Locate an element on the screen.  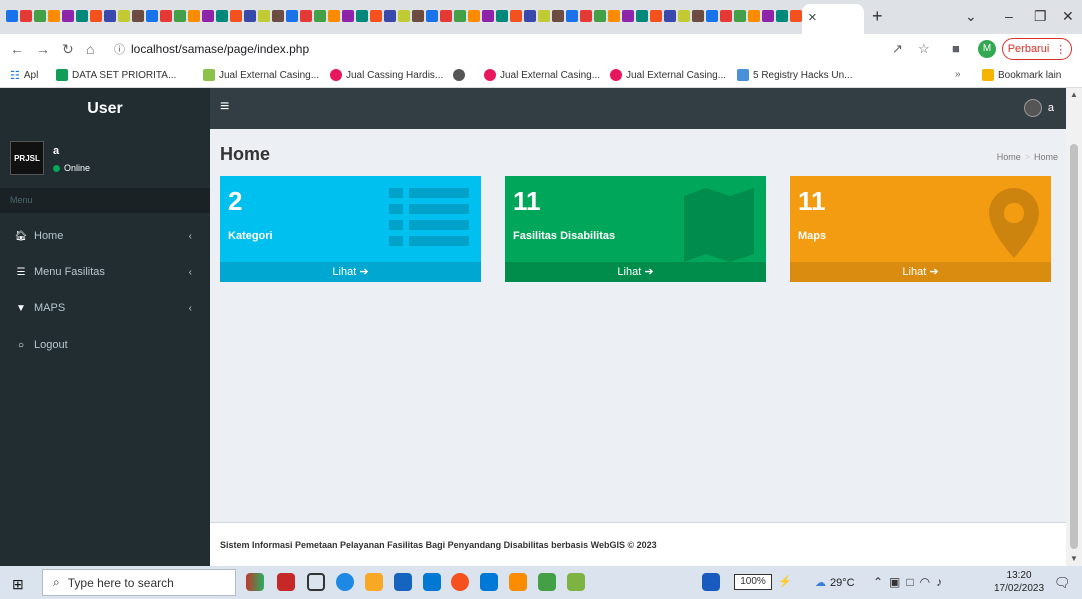
user-menu: a is located at coordinates (1038, 108).